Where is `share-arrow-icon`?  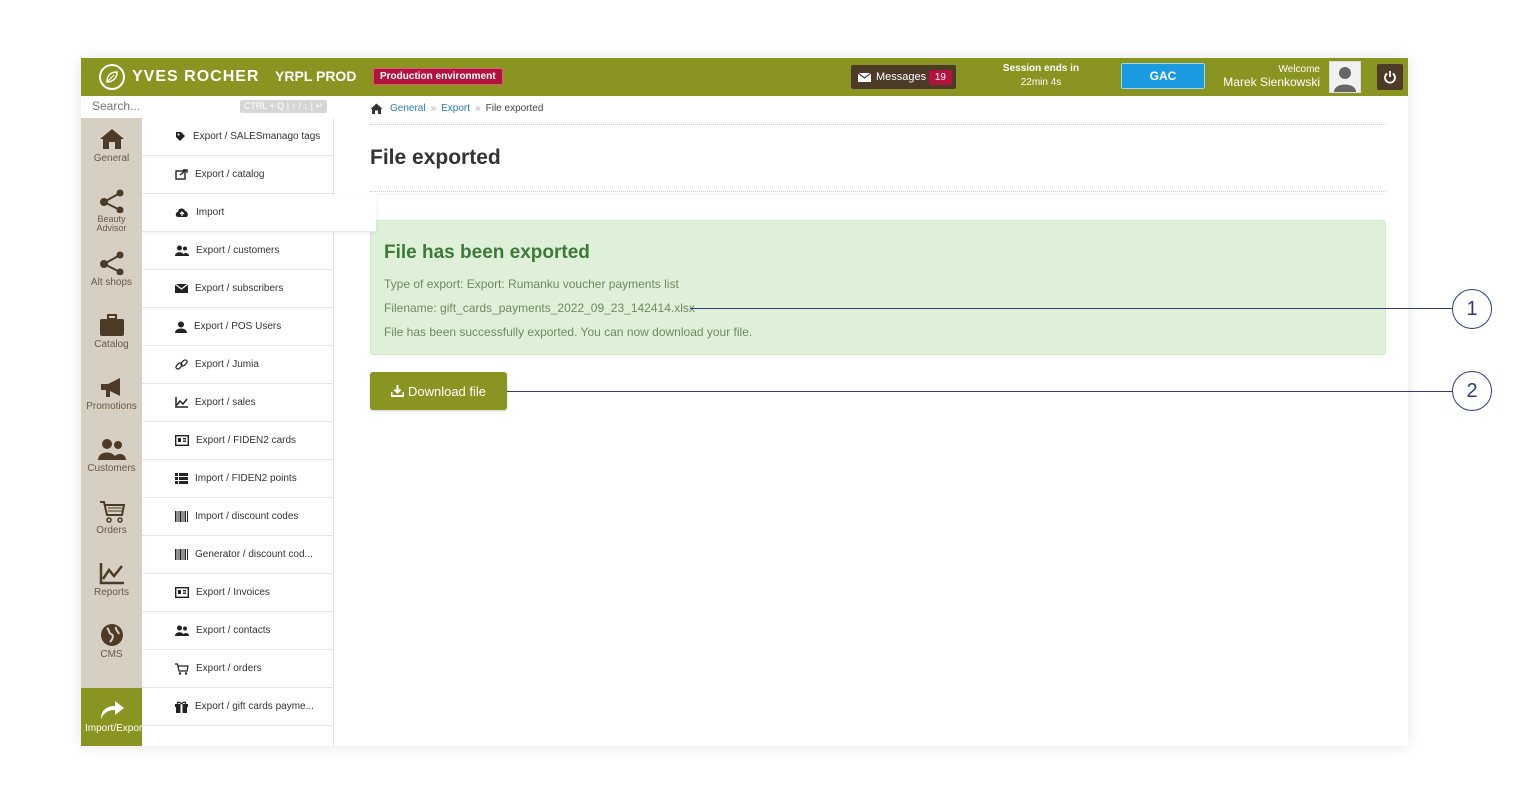 share-arrow-icon is located at coordinates (112, 710).